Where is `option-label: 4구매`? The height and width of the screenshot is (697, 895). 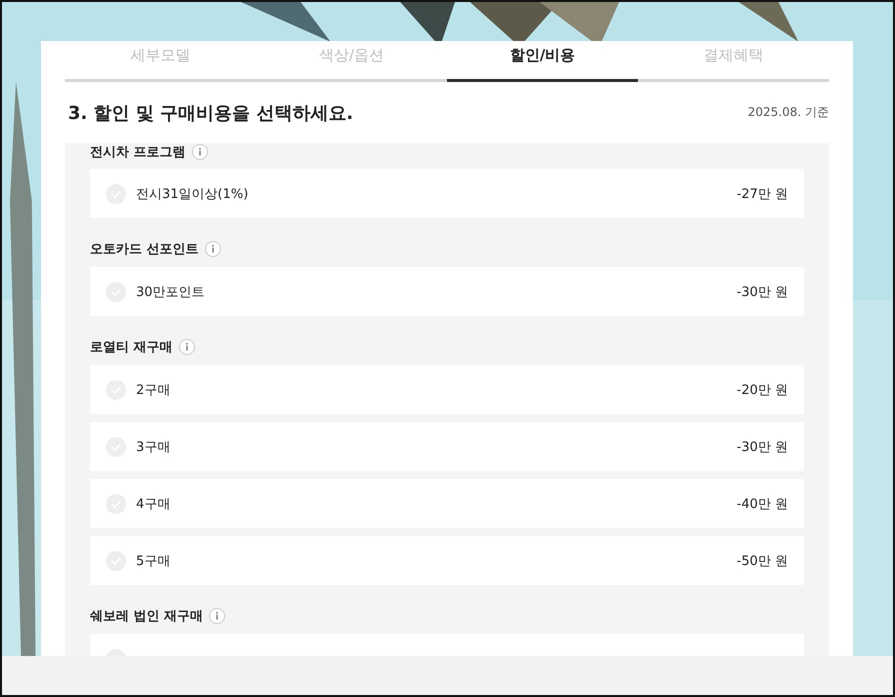 option-label: 4구매 is located at coordinates (154, 504).